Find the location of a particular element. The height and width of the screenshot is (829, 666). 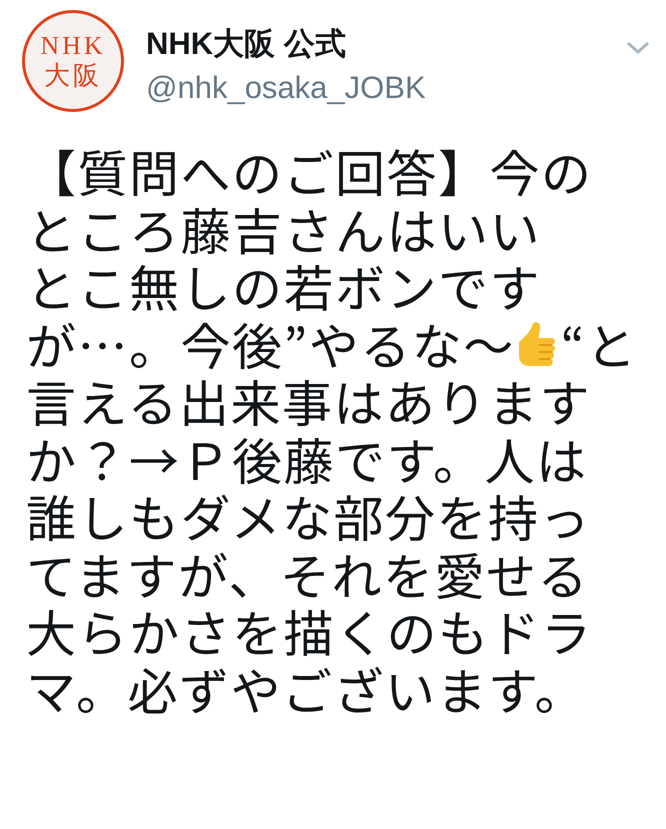

tweet-text-line: が…。今後”やるな～ is located at coordinates (270, 344).